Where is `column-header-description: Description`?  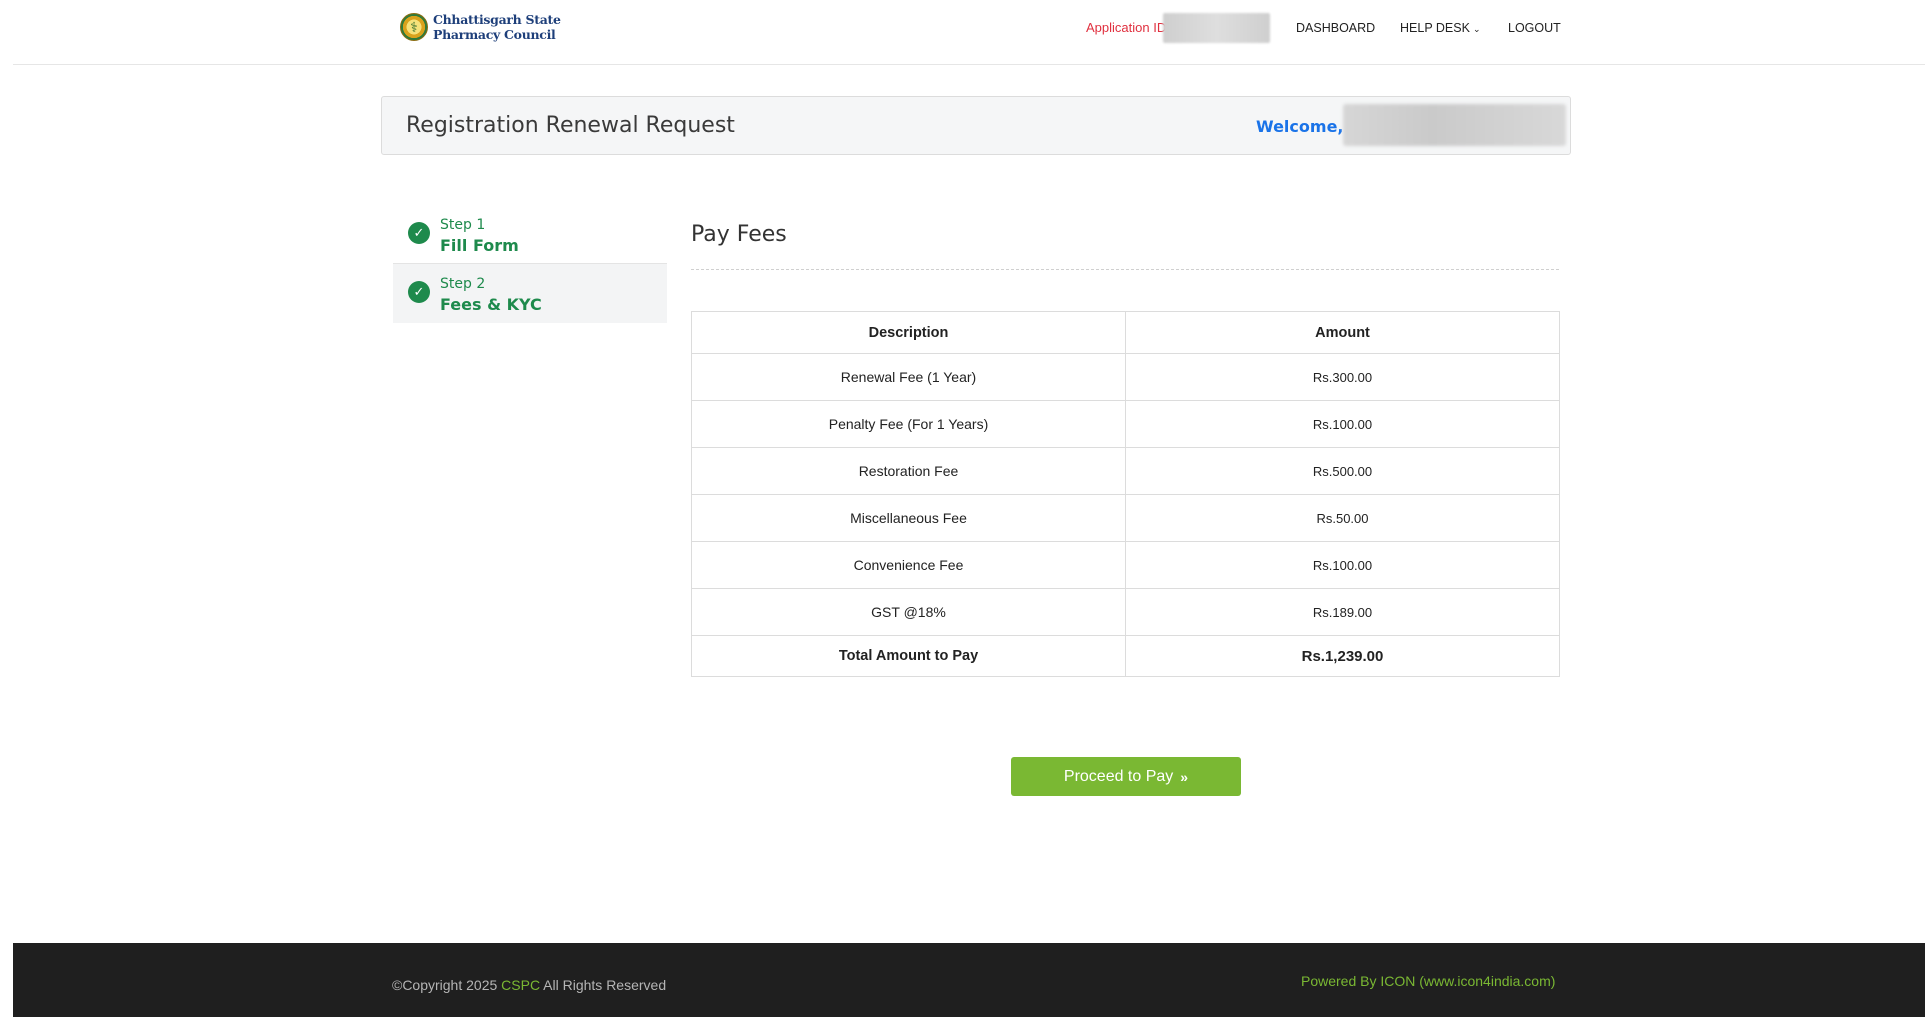
column-header-description: Description is located at coordinates (908, 332).